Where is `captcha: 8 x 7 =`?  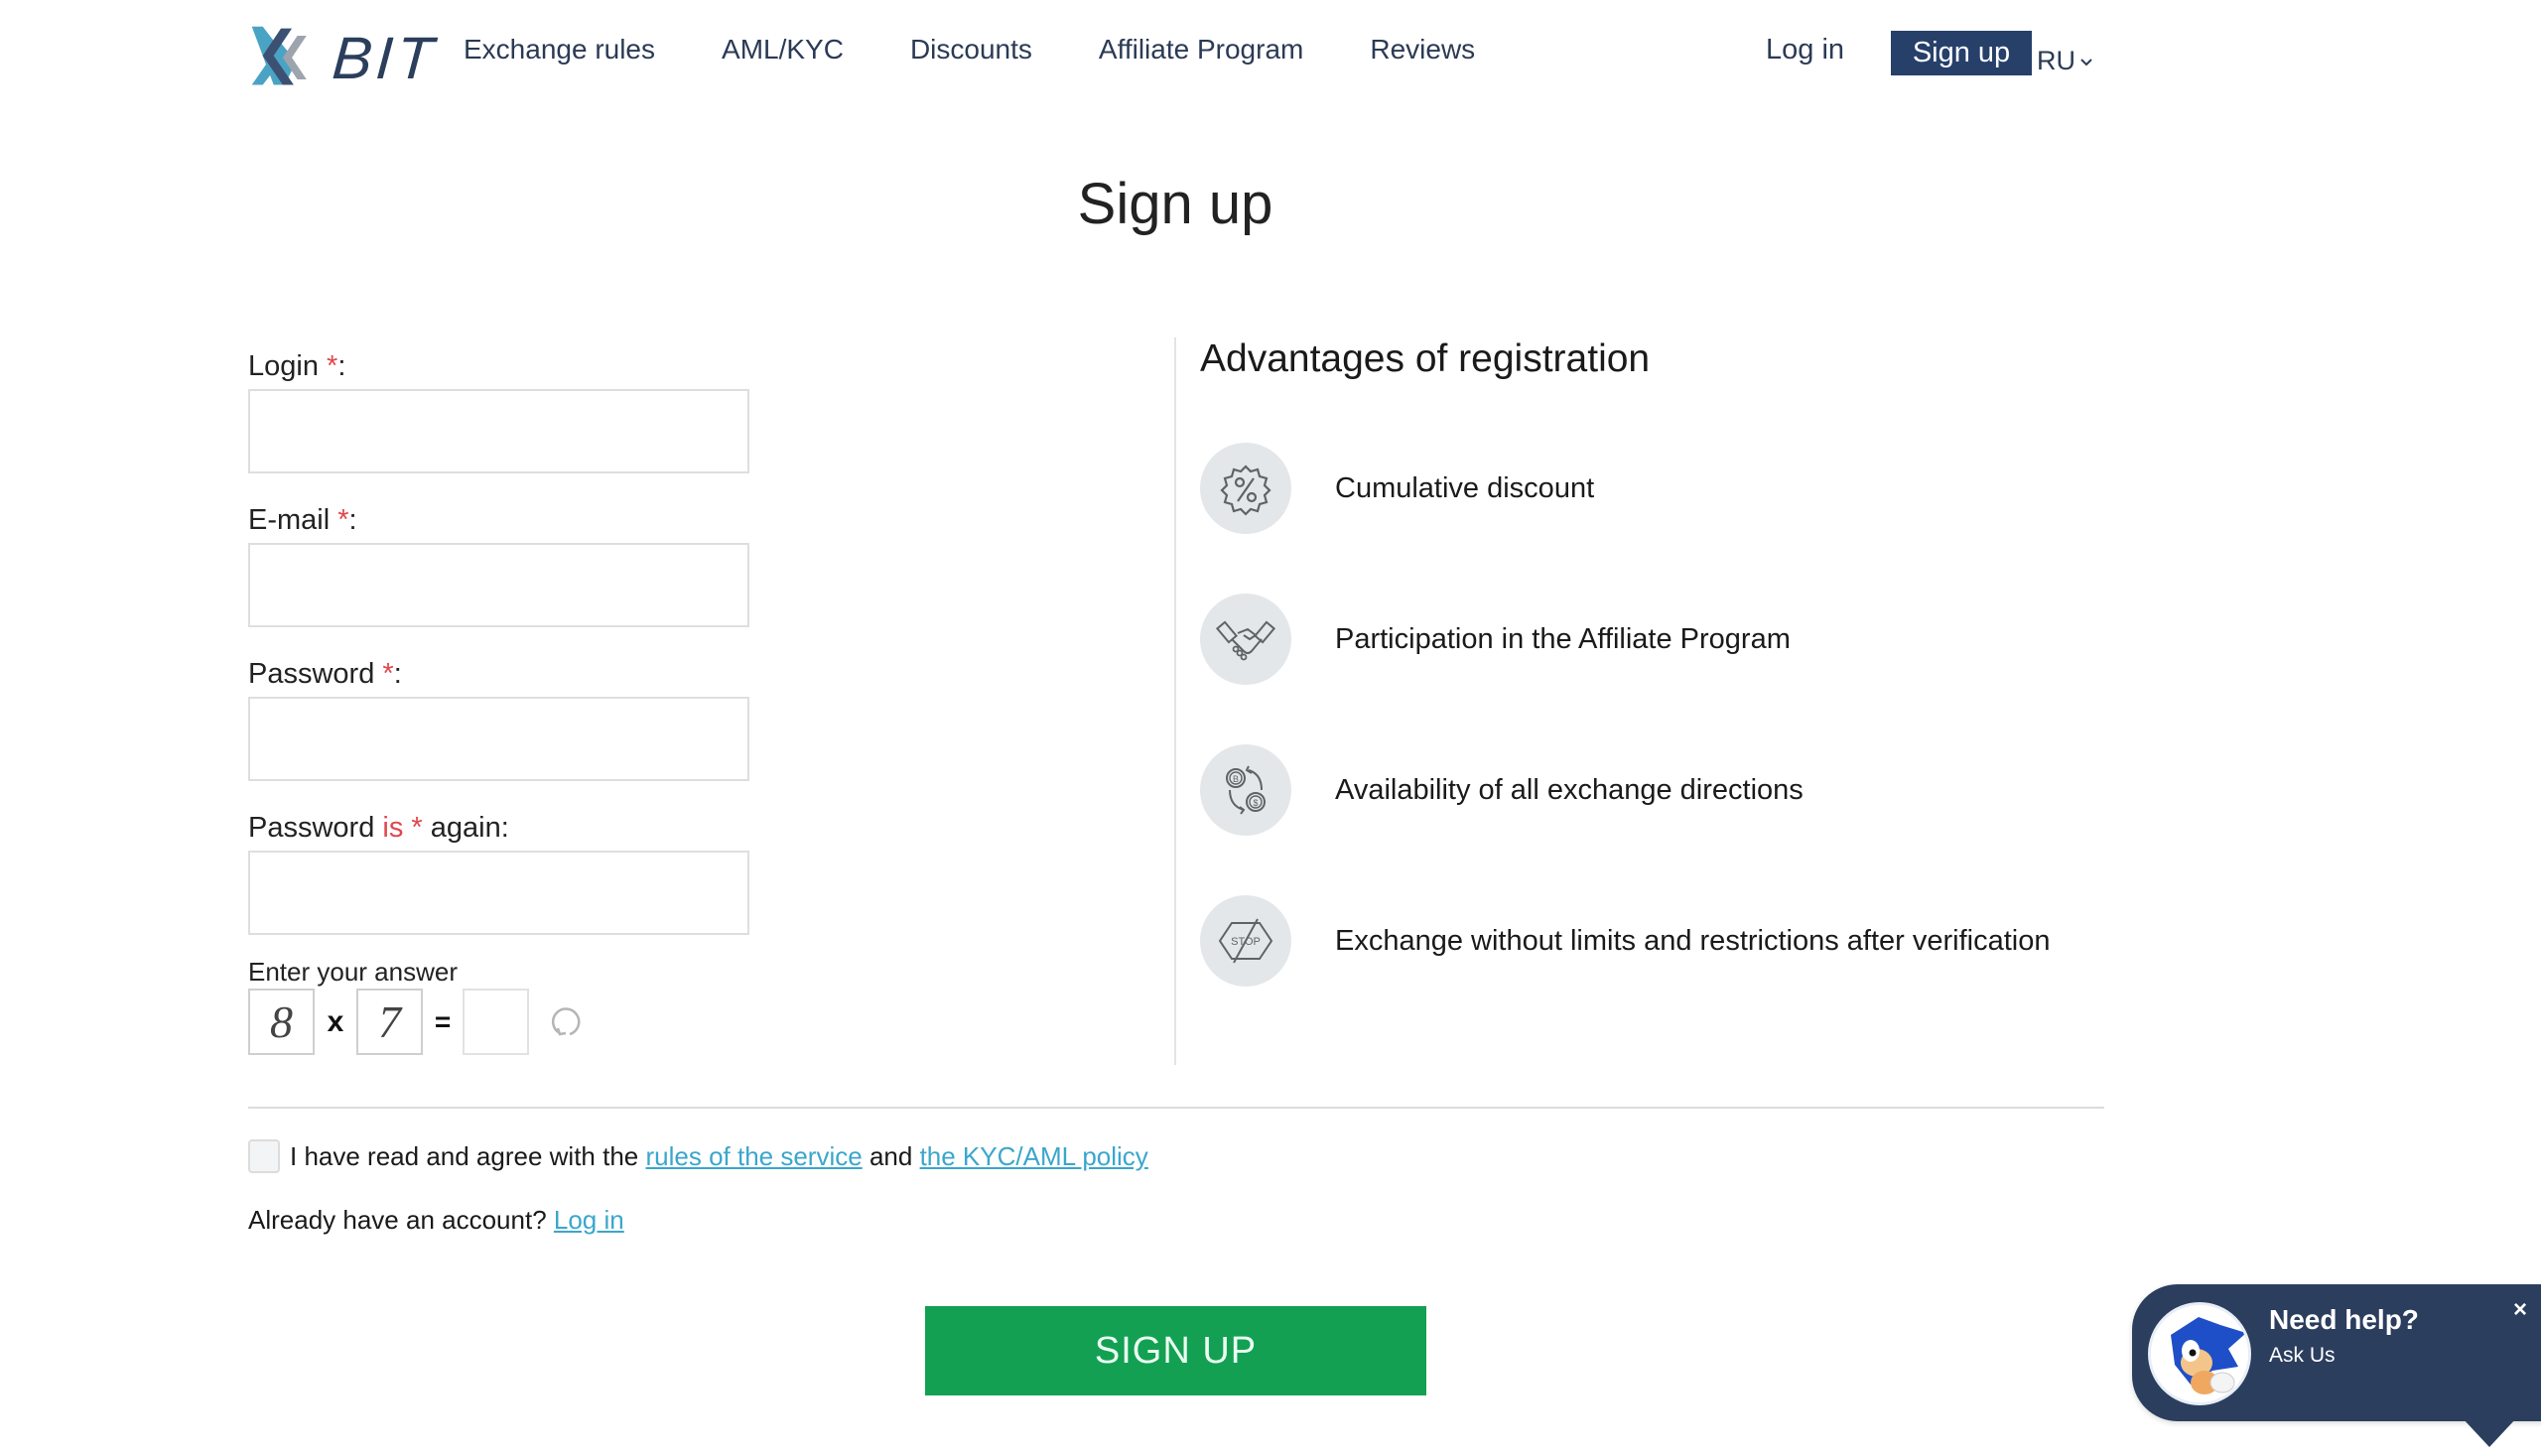
captcha: 8 x 7 = is located at coordinates (506, 1022).